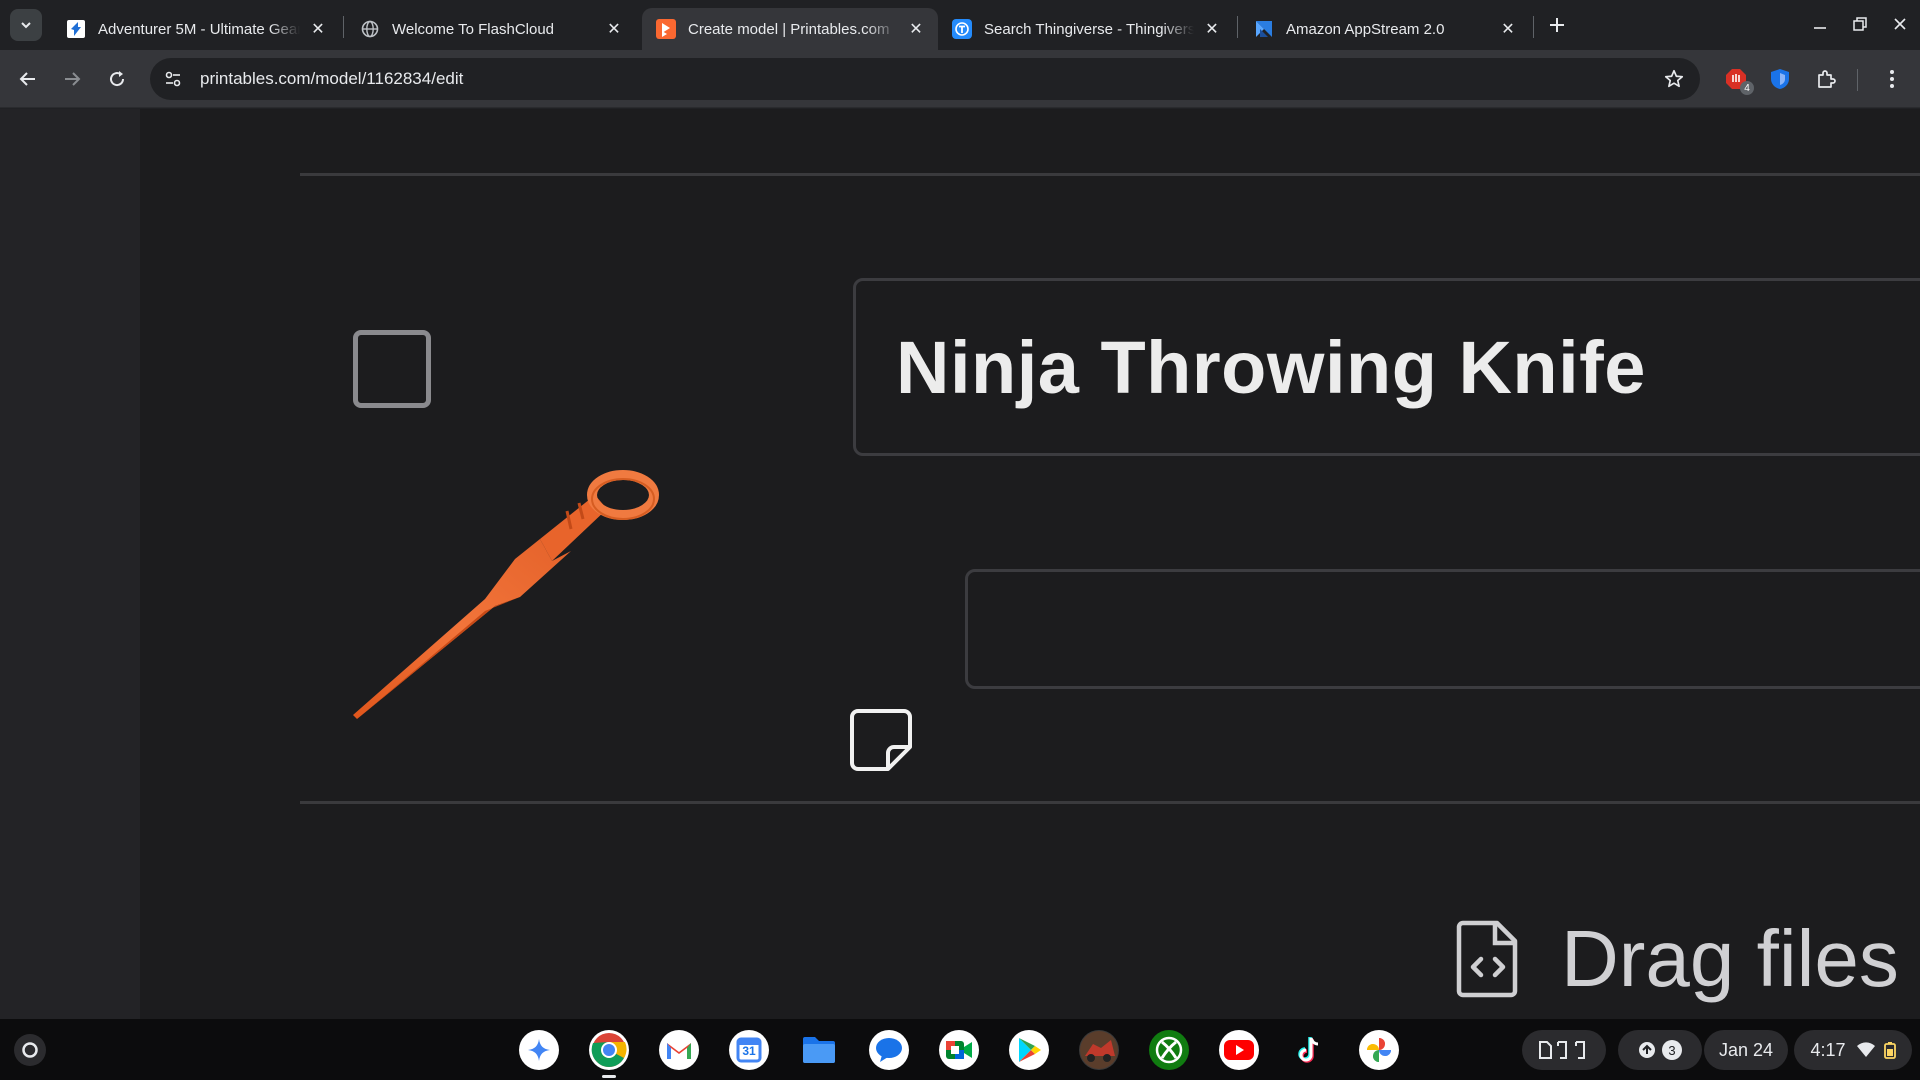 The height and width of the screenshot is (1080, 1920). I want to click on flashforge-logo-icon, so click(76, 29).